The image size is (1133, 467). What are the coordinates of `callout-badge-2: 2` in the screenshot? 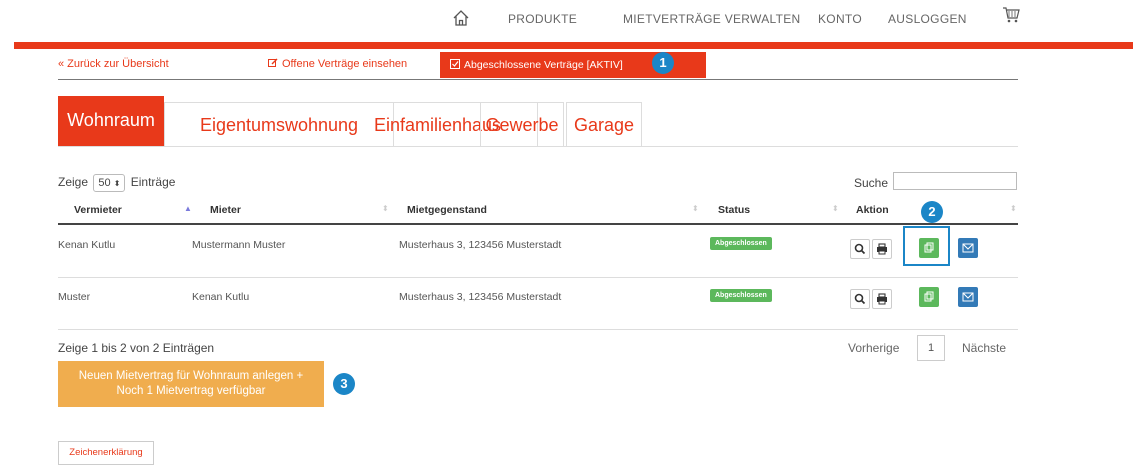 It's located at (932, 212).